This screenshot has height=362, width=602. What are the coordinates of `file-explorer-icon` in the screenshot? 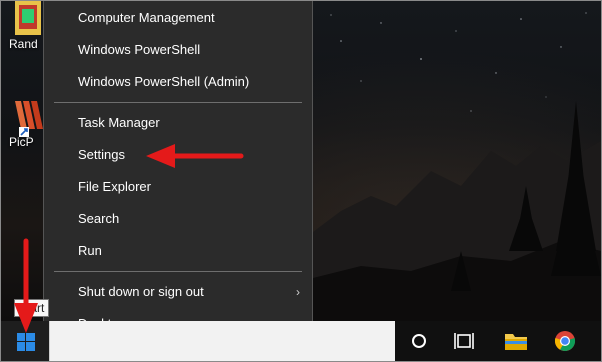 It's located at (516, 341).